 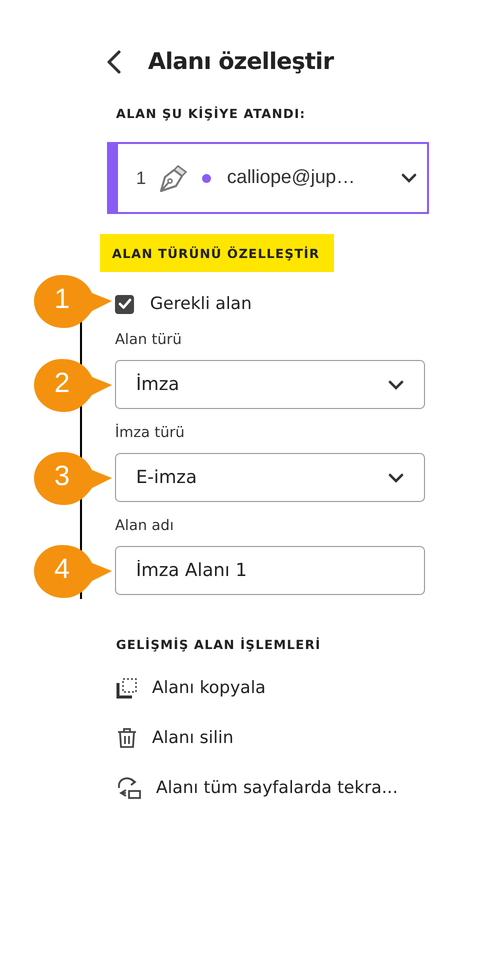 I want to click on field-label: Alan adı, so click(x=145, y=526).